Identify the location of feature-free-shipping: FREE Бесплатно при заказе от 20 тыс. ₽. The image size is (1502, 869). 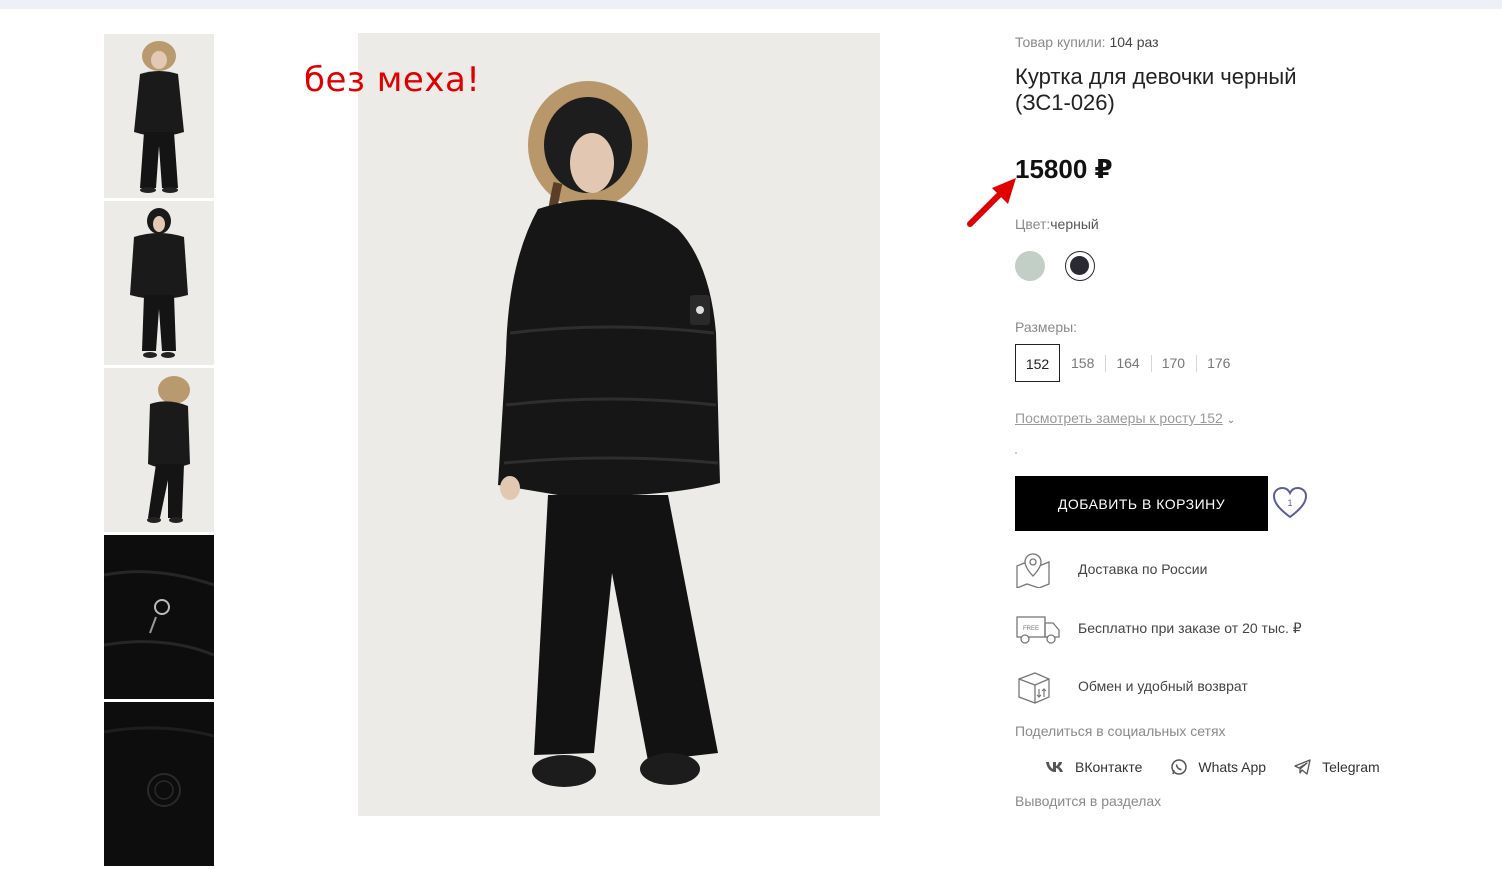
(1215, 629).